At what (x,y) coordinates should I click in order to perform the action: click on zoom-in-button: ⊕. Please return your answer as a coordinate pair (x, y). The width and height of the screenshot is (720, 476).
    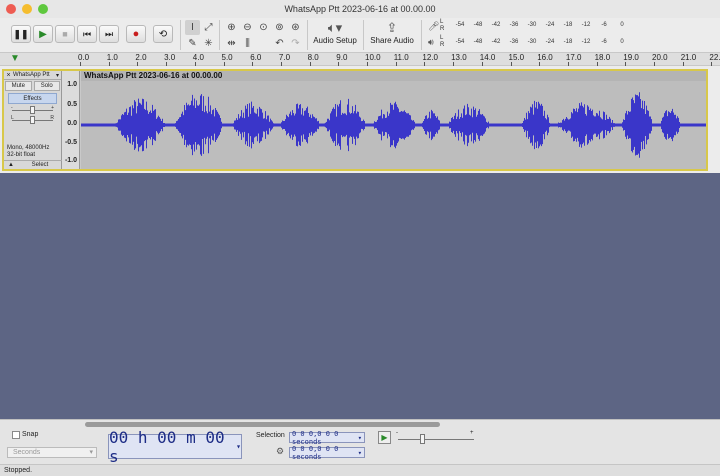
    Looking at the image, I should click on (231, 27).